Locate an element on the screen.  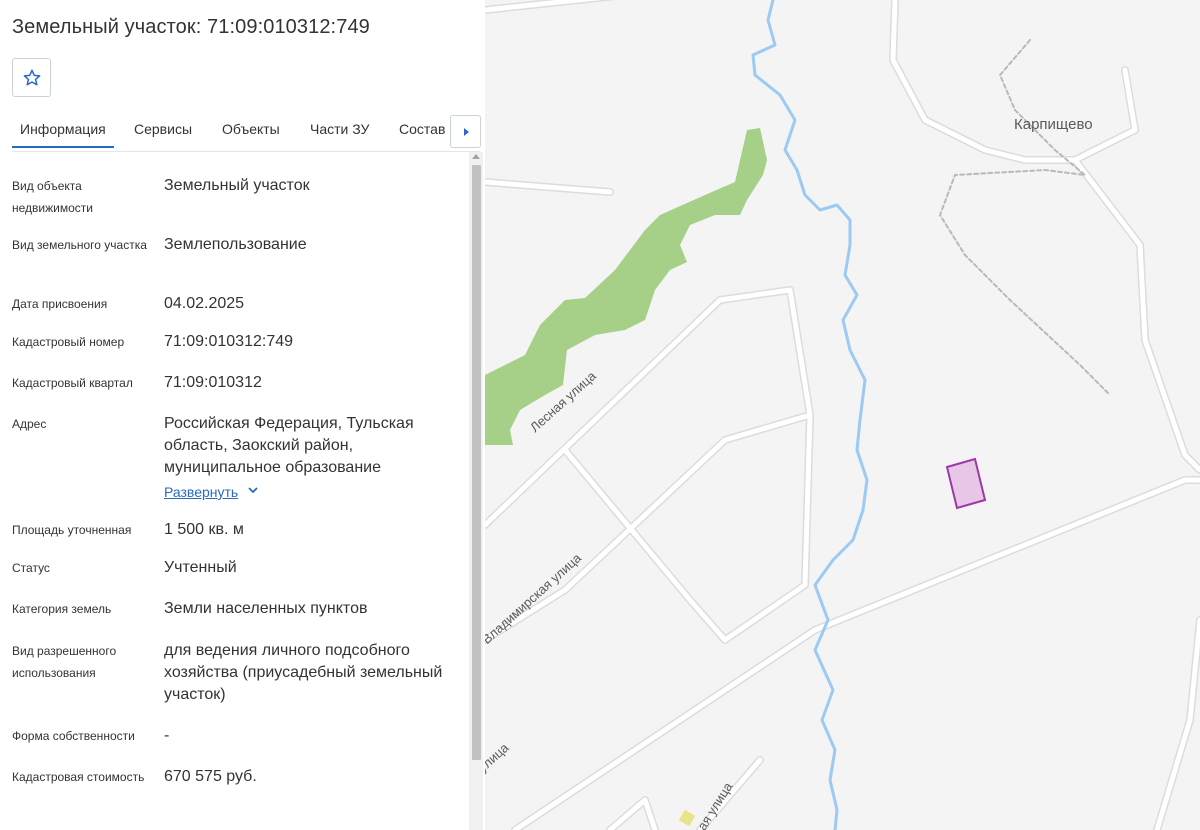
row-label: Форма собственности is located at coordinates (73, 736).